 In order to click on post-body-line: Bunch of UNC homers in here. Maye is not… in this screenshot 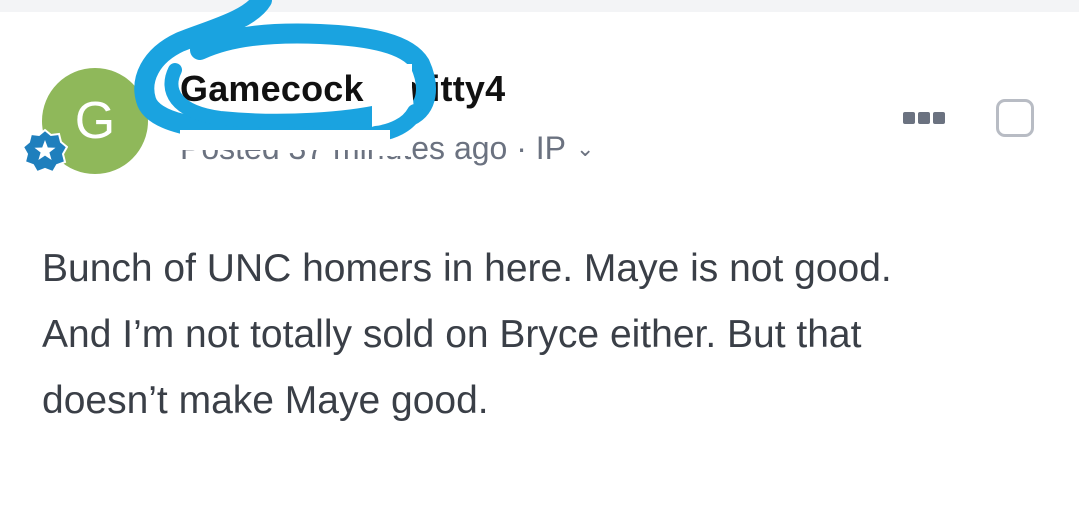, I will do `click(467, 268)`.